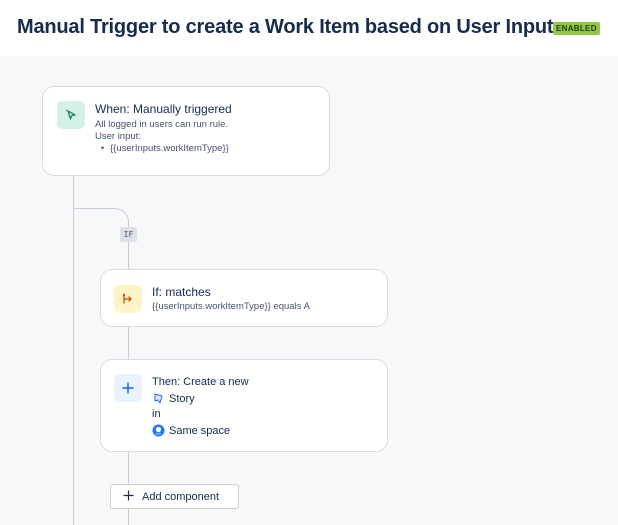  I want to click on user-input-list: • {{userInputs.workItemType}}, so click(162, 148).